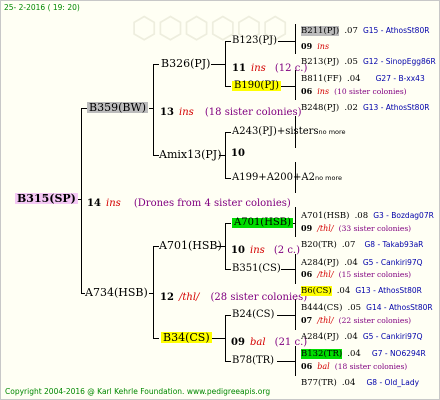 The height and width of the screenshot is (400, 440). What do you see at coordinates (368, 59) in the screenshot?
I see `g4-row: B213(PJ) .05 G12 - SinopEgg86R` at bounding box center [368, 59].